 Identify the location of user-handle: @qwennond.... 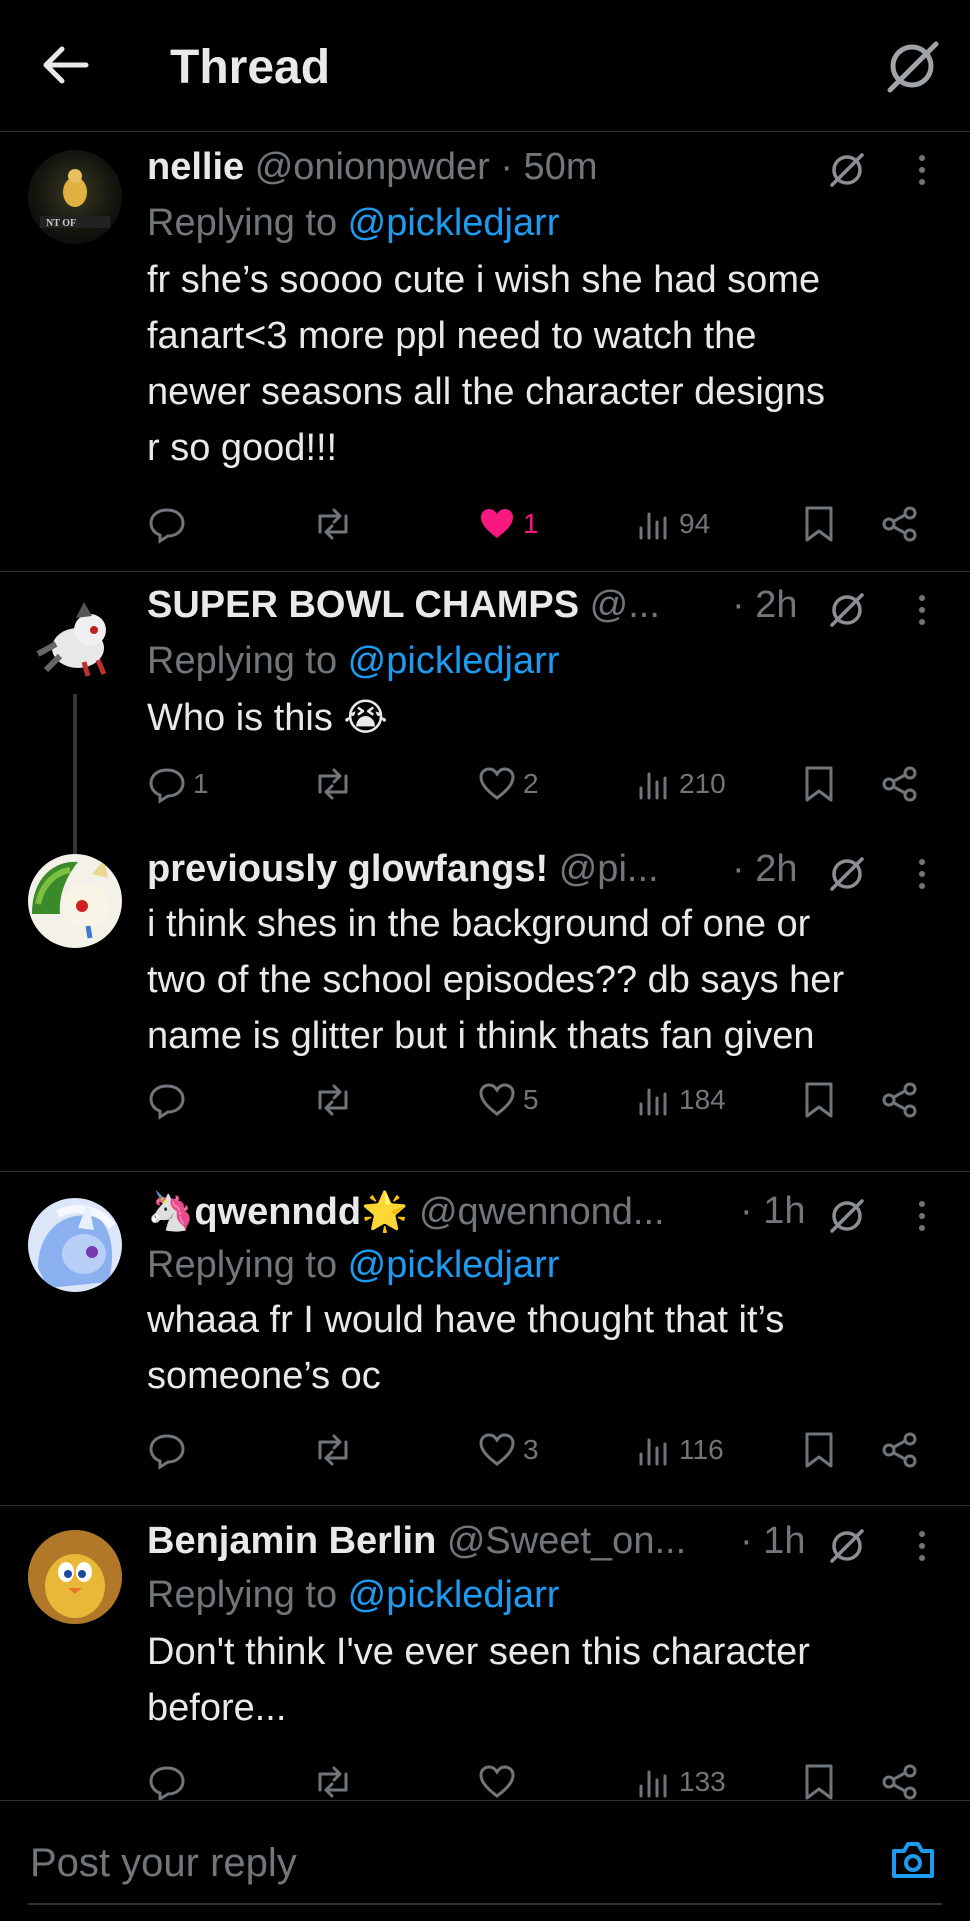
(542, 1212).